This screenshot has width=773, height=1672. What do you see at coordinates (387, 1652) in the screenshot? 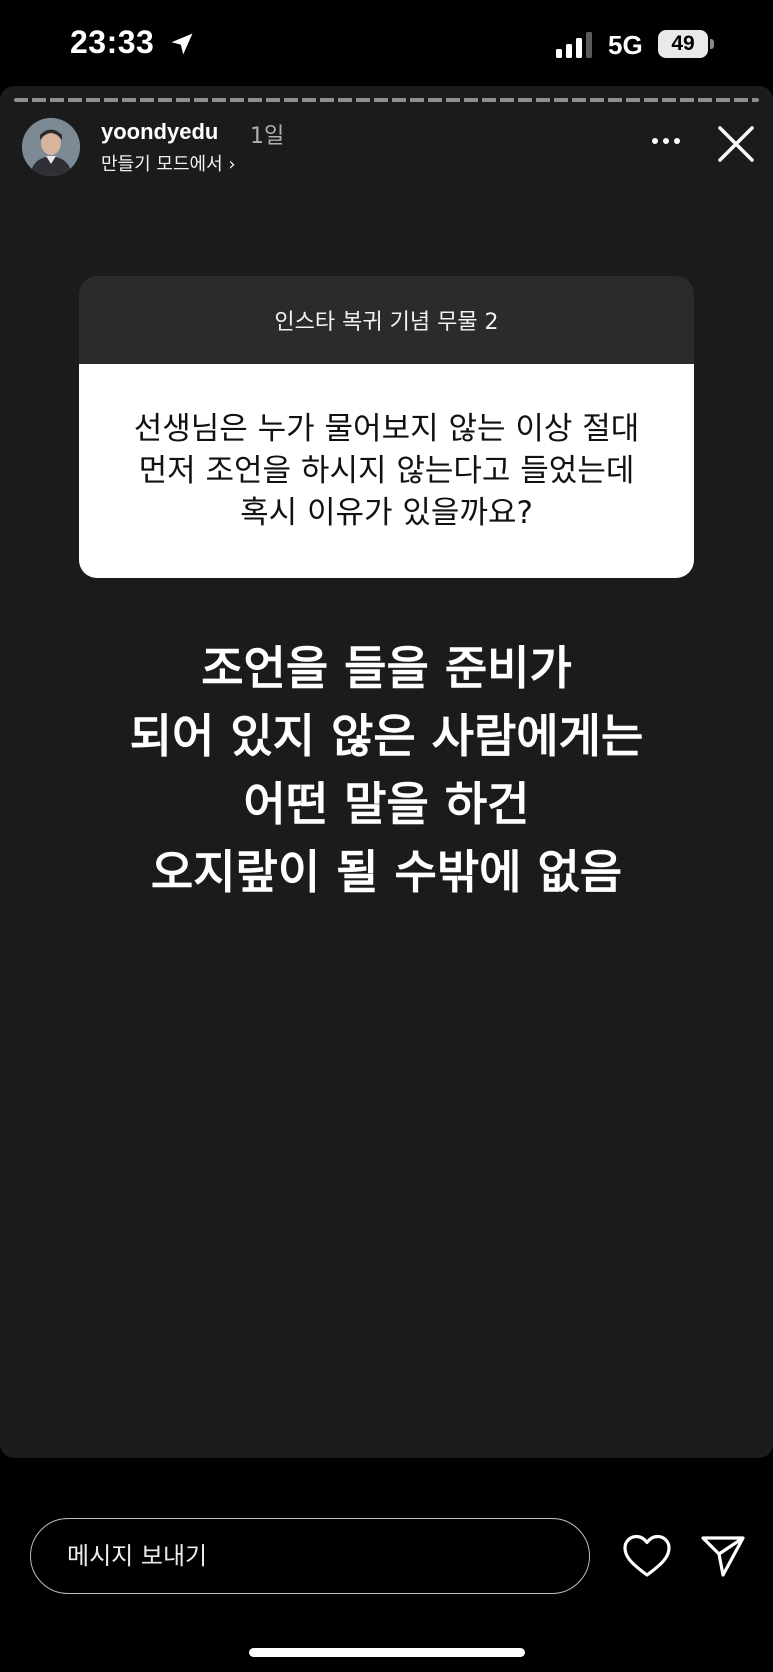
I see `home-indicator` at bounding box center [387, 1652].